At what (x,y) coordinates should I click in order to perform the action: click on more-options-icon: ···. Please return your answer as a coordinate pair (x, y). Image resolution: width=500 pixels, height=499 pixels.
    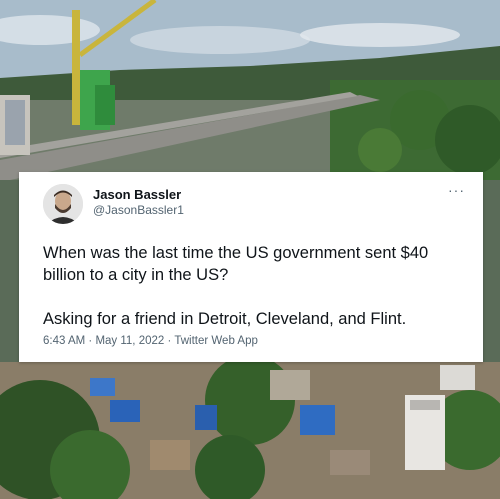
    Looking at the image, I should click on (456, 190).